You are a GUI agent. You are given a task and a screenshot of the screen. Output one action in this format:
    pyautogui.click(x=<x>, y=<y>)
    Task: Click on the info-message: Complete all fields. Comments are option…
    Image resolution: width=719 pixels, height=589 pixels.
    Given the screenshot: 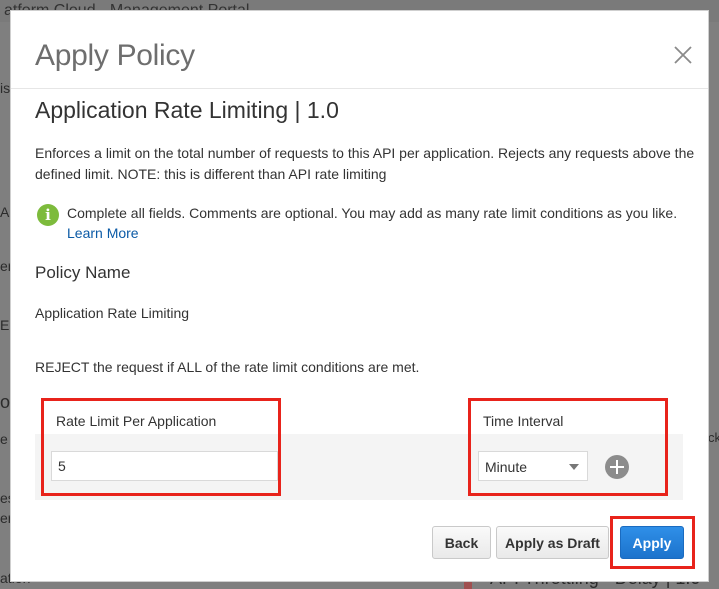 What is the action you would take?
    pyautogui.click(x=372, y=213)
    